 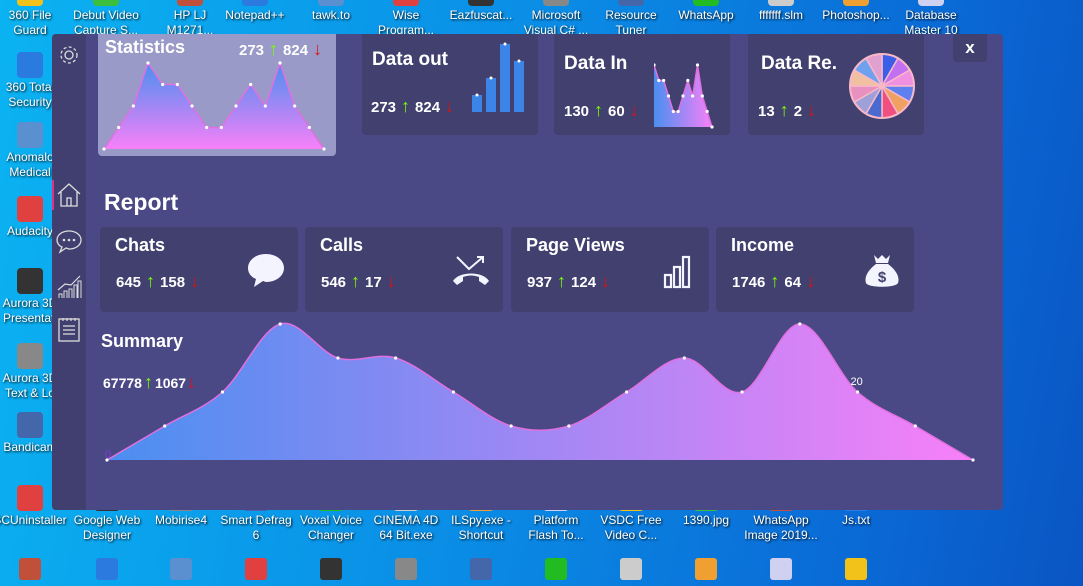 I want to click on desktop-icon-label: WhatsApp, so click(x=706, y=15).